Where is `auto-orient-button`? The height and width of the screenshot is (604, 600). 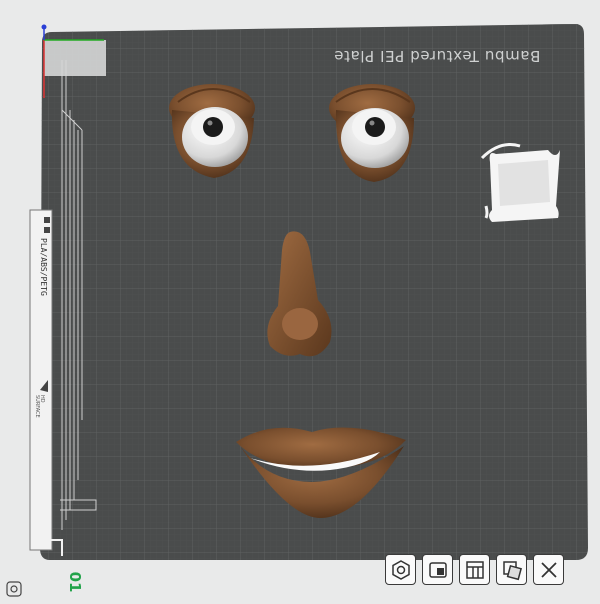
auto-orient-button is located at coordinates (511, 569).